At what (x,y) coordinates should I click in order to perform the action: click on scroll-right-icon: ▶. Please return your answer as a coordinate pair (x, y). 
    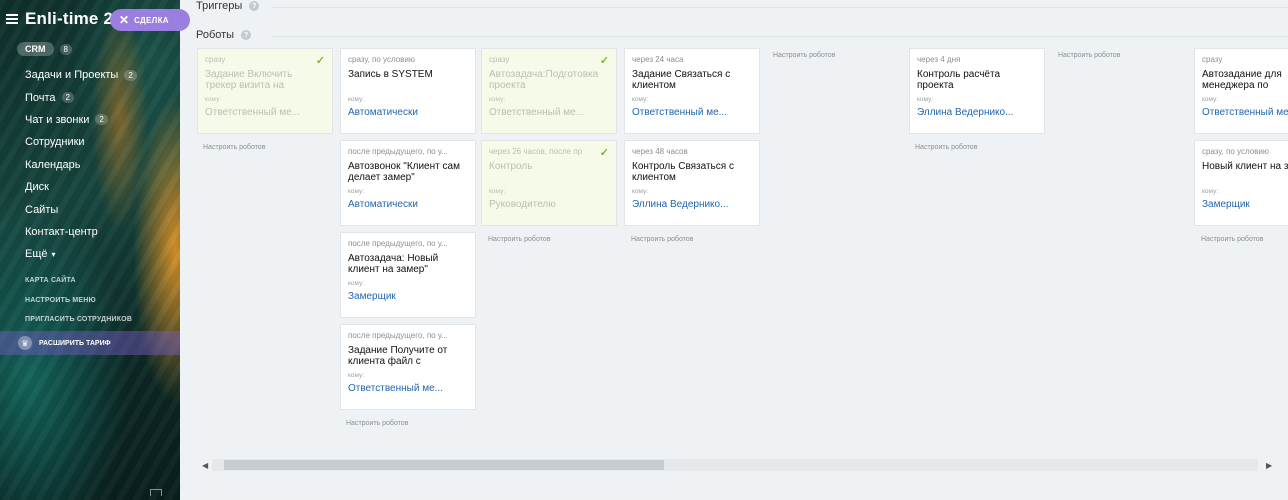
    Looking at the image, I should click on (1269, 465).